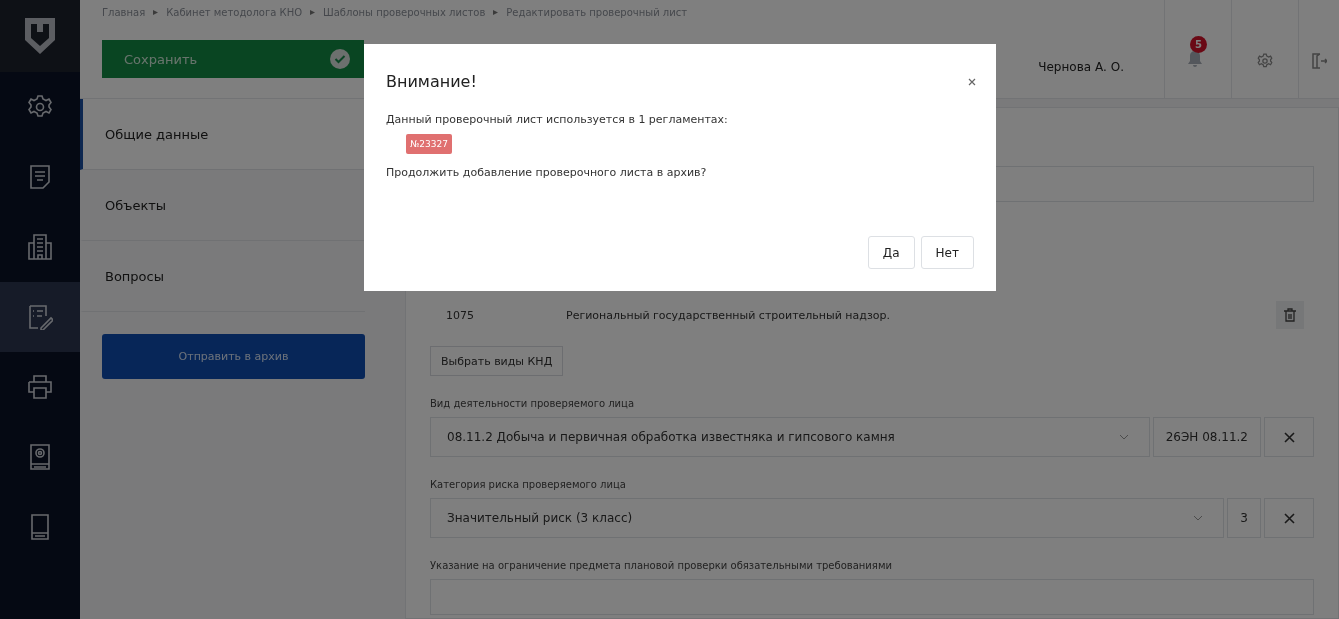 This screenshot has height=619, width=1339. What do you see at coordinates (404, 12) in the screenshot?
I see `breadcrumb-link: Шаблоны проверочных листов` at bounding box center [404, 12].